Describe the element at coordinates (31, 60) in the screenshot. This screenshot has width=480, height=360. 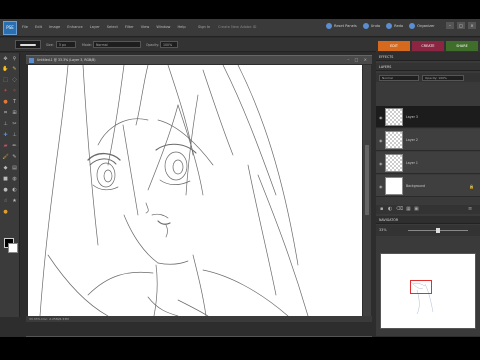
I see `document-icon` at that location.